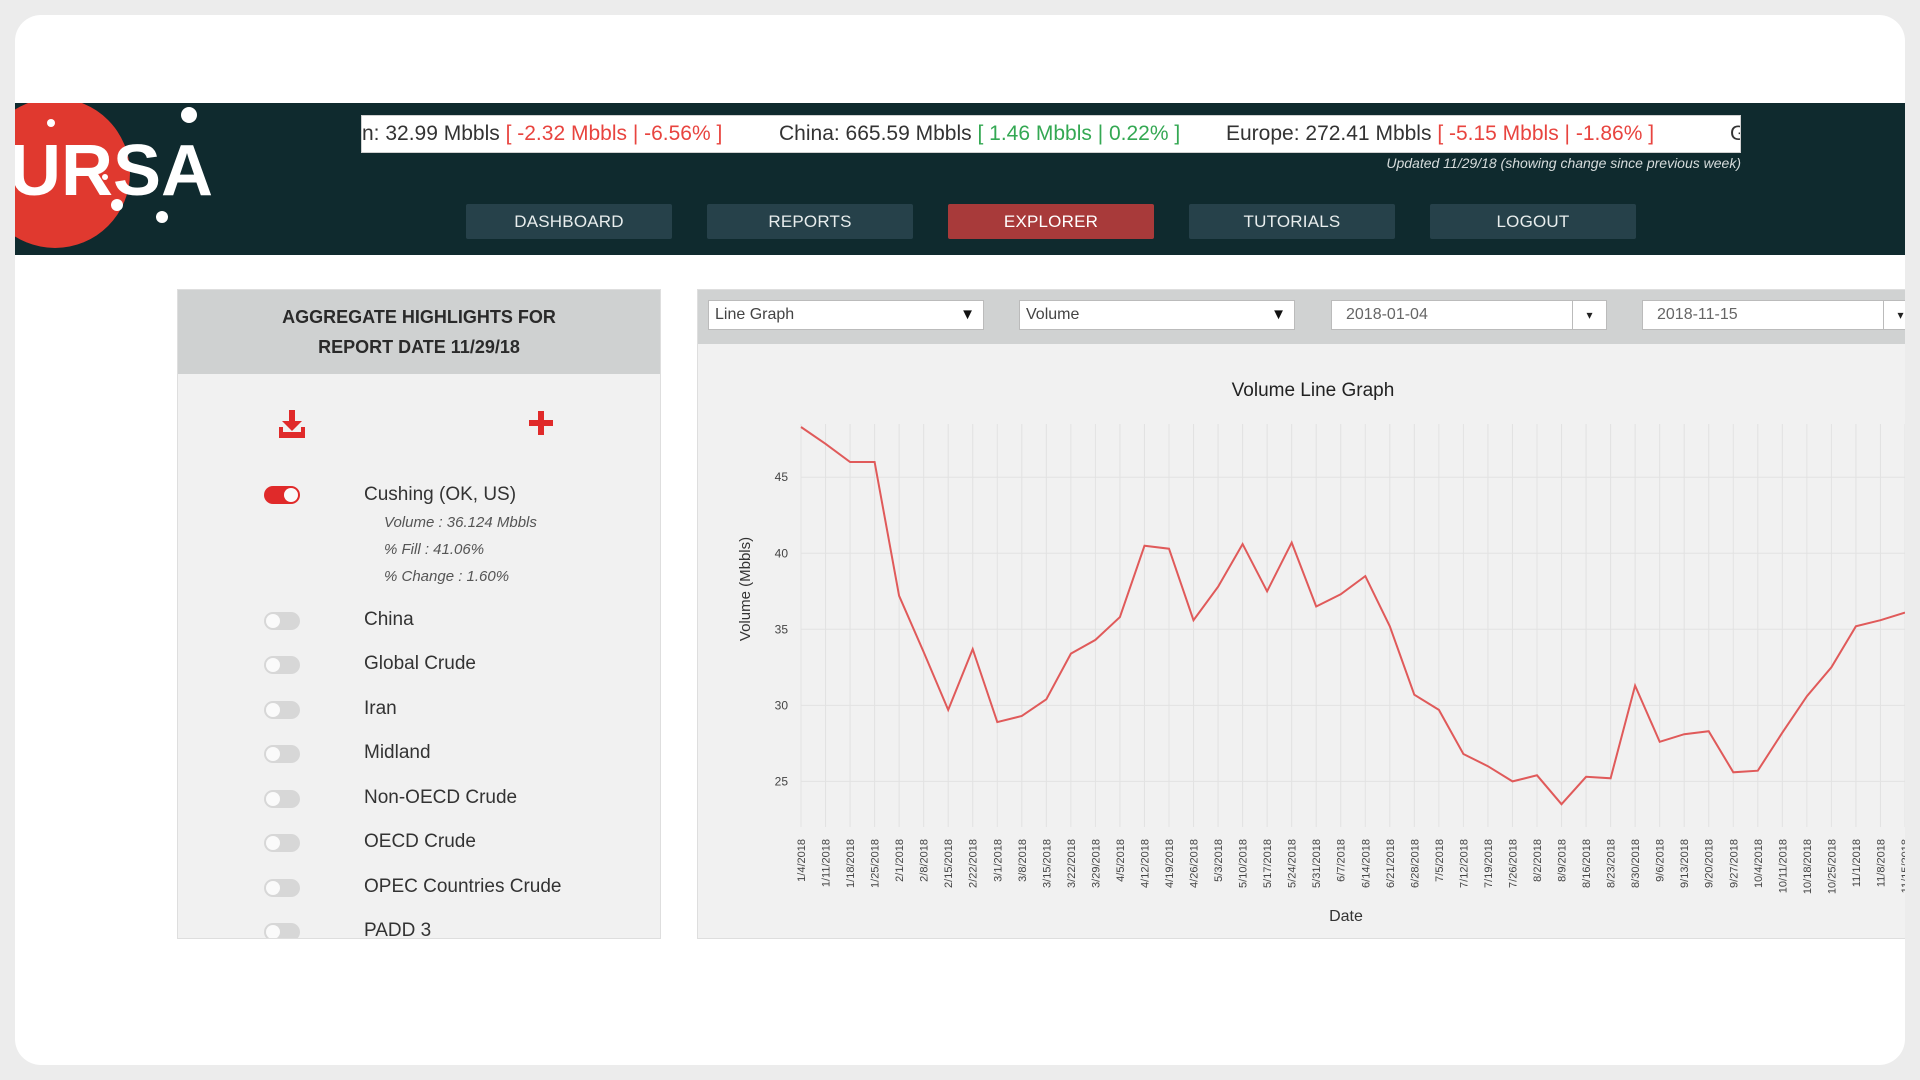 This screenshot has height=1080, width=1920. I want to click on region-label: OPEC Countries Crude, so click(463, 886).